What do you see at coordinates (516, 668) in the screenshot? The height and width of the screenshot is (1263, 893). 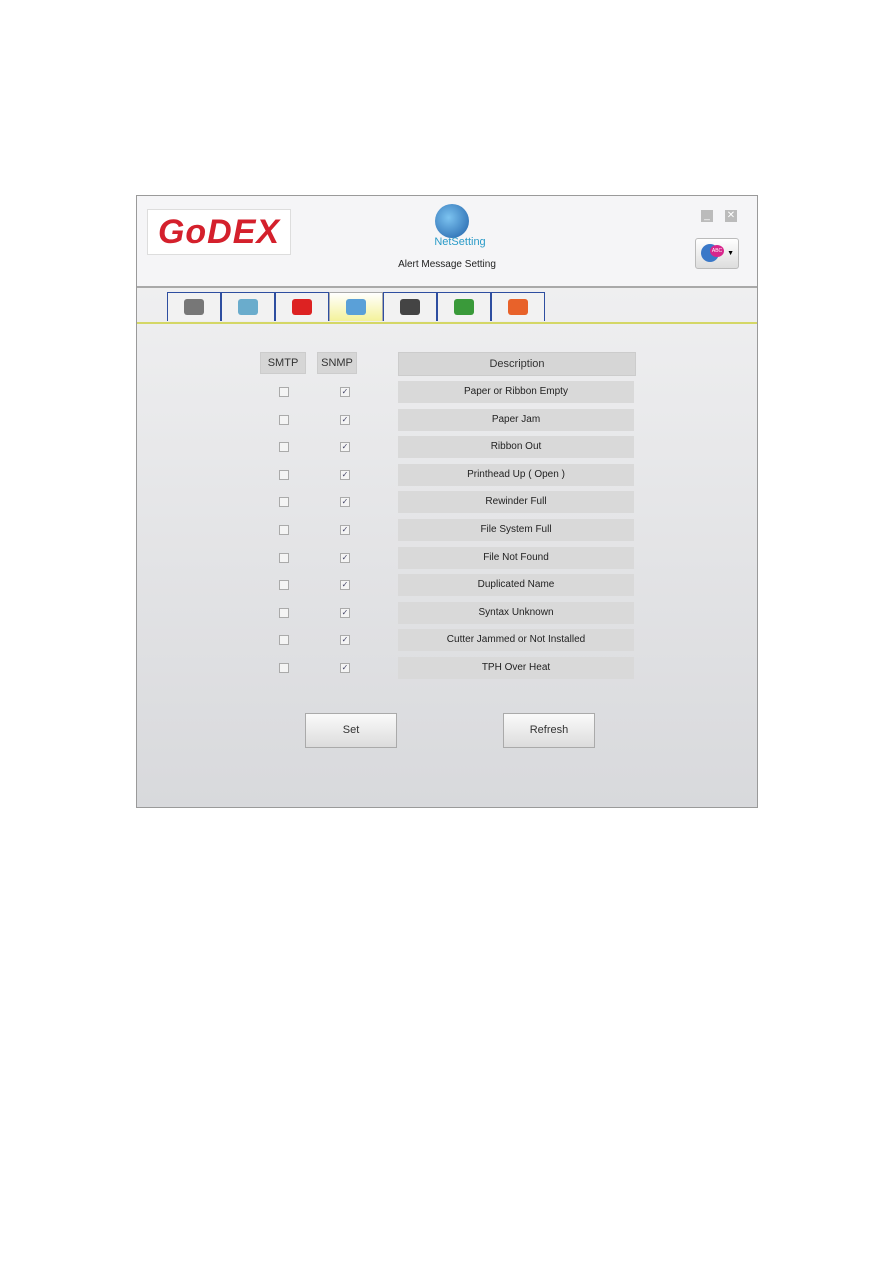 I see `alert-description: TPH Over Heat` at bounding box center [516, 668].